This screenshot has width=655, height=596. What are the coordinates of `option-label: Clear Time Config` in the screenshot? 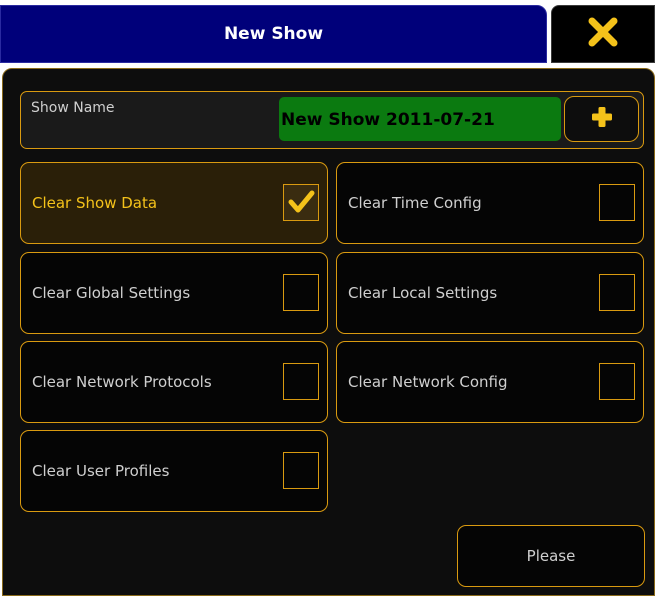 It's located at (415, 203).